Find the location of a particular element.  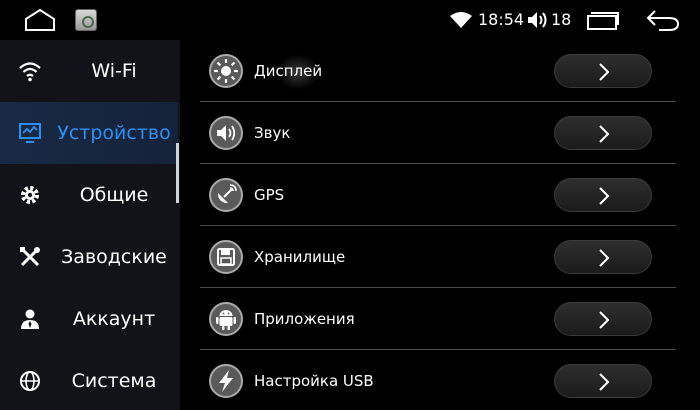

sidebar-item-label: Заводские is located at coordinates (114, 257).